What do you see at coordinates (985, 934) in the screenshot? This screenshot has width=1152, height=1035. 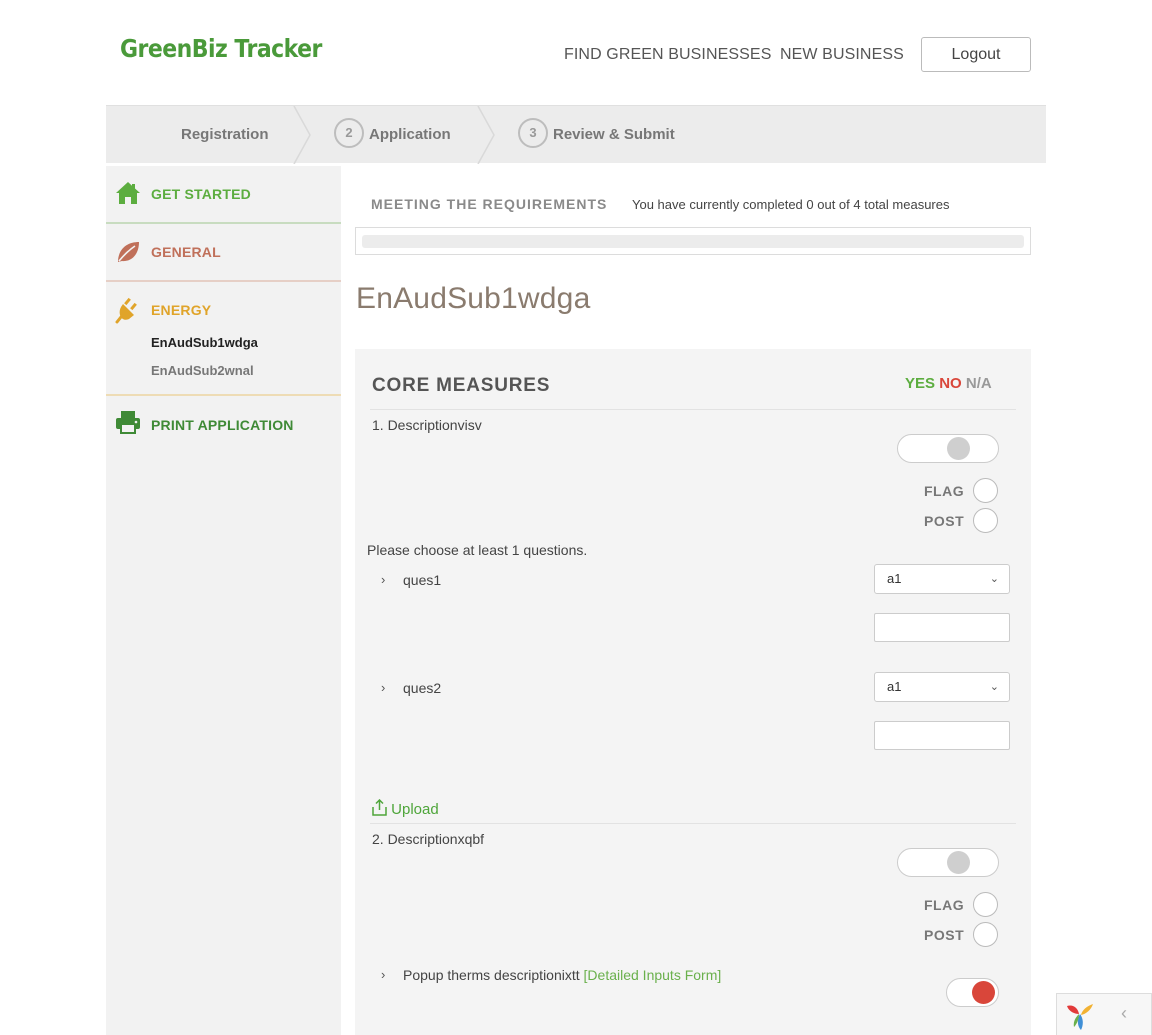 I see `measure-2-post-checkbox` at bounding box center [985, 934].